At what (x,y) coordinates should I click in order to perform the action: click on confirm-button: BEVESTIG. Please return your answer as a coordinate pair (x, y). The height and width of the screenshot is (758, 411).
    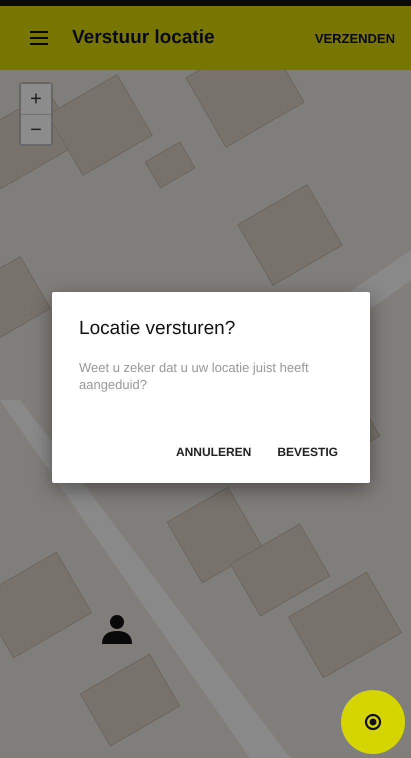
    Looking at the image, I should click on (307, 452).